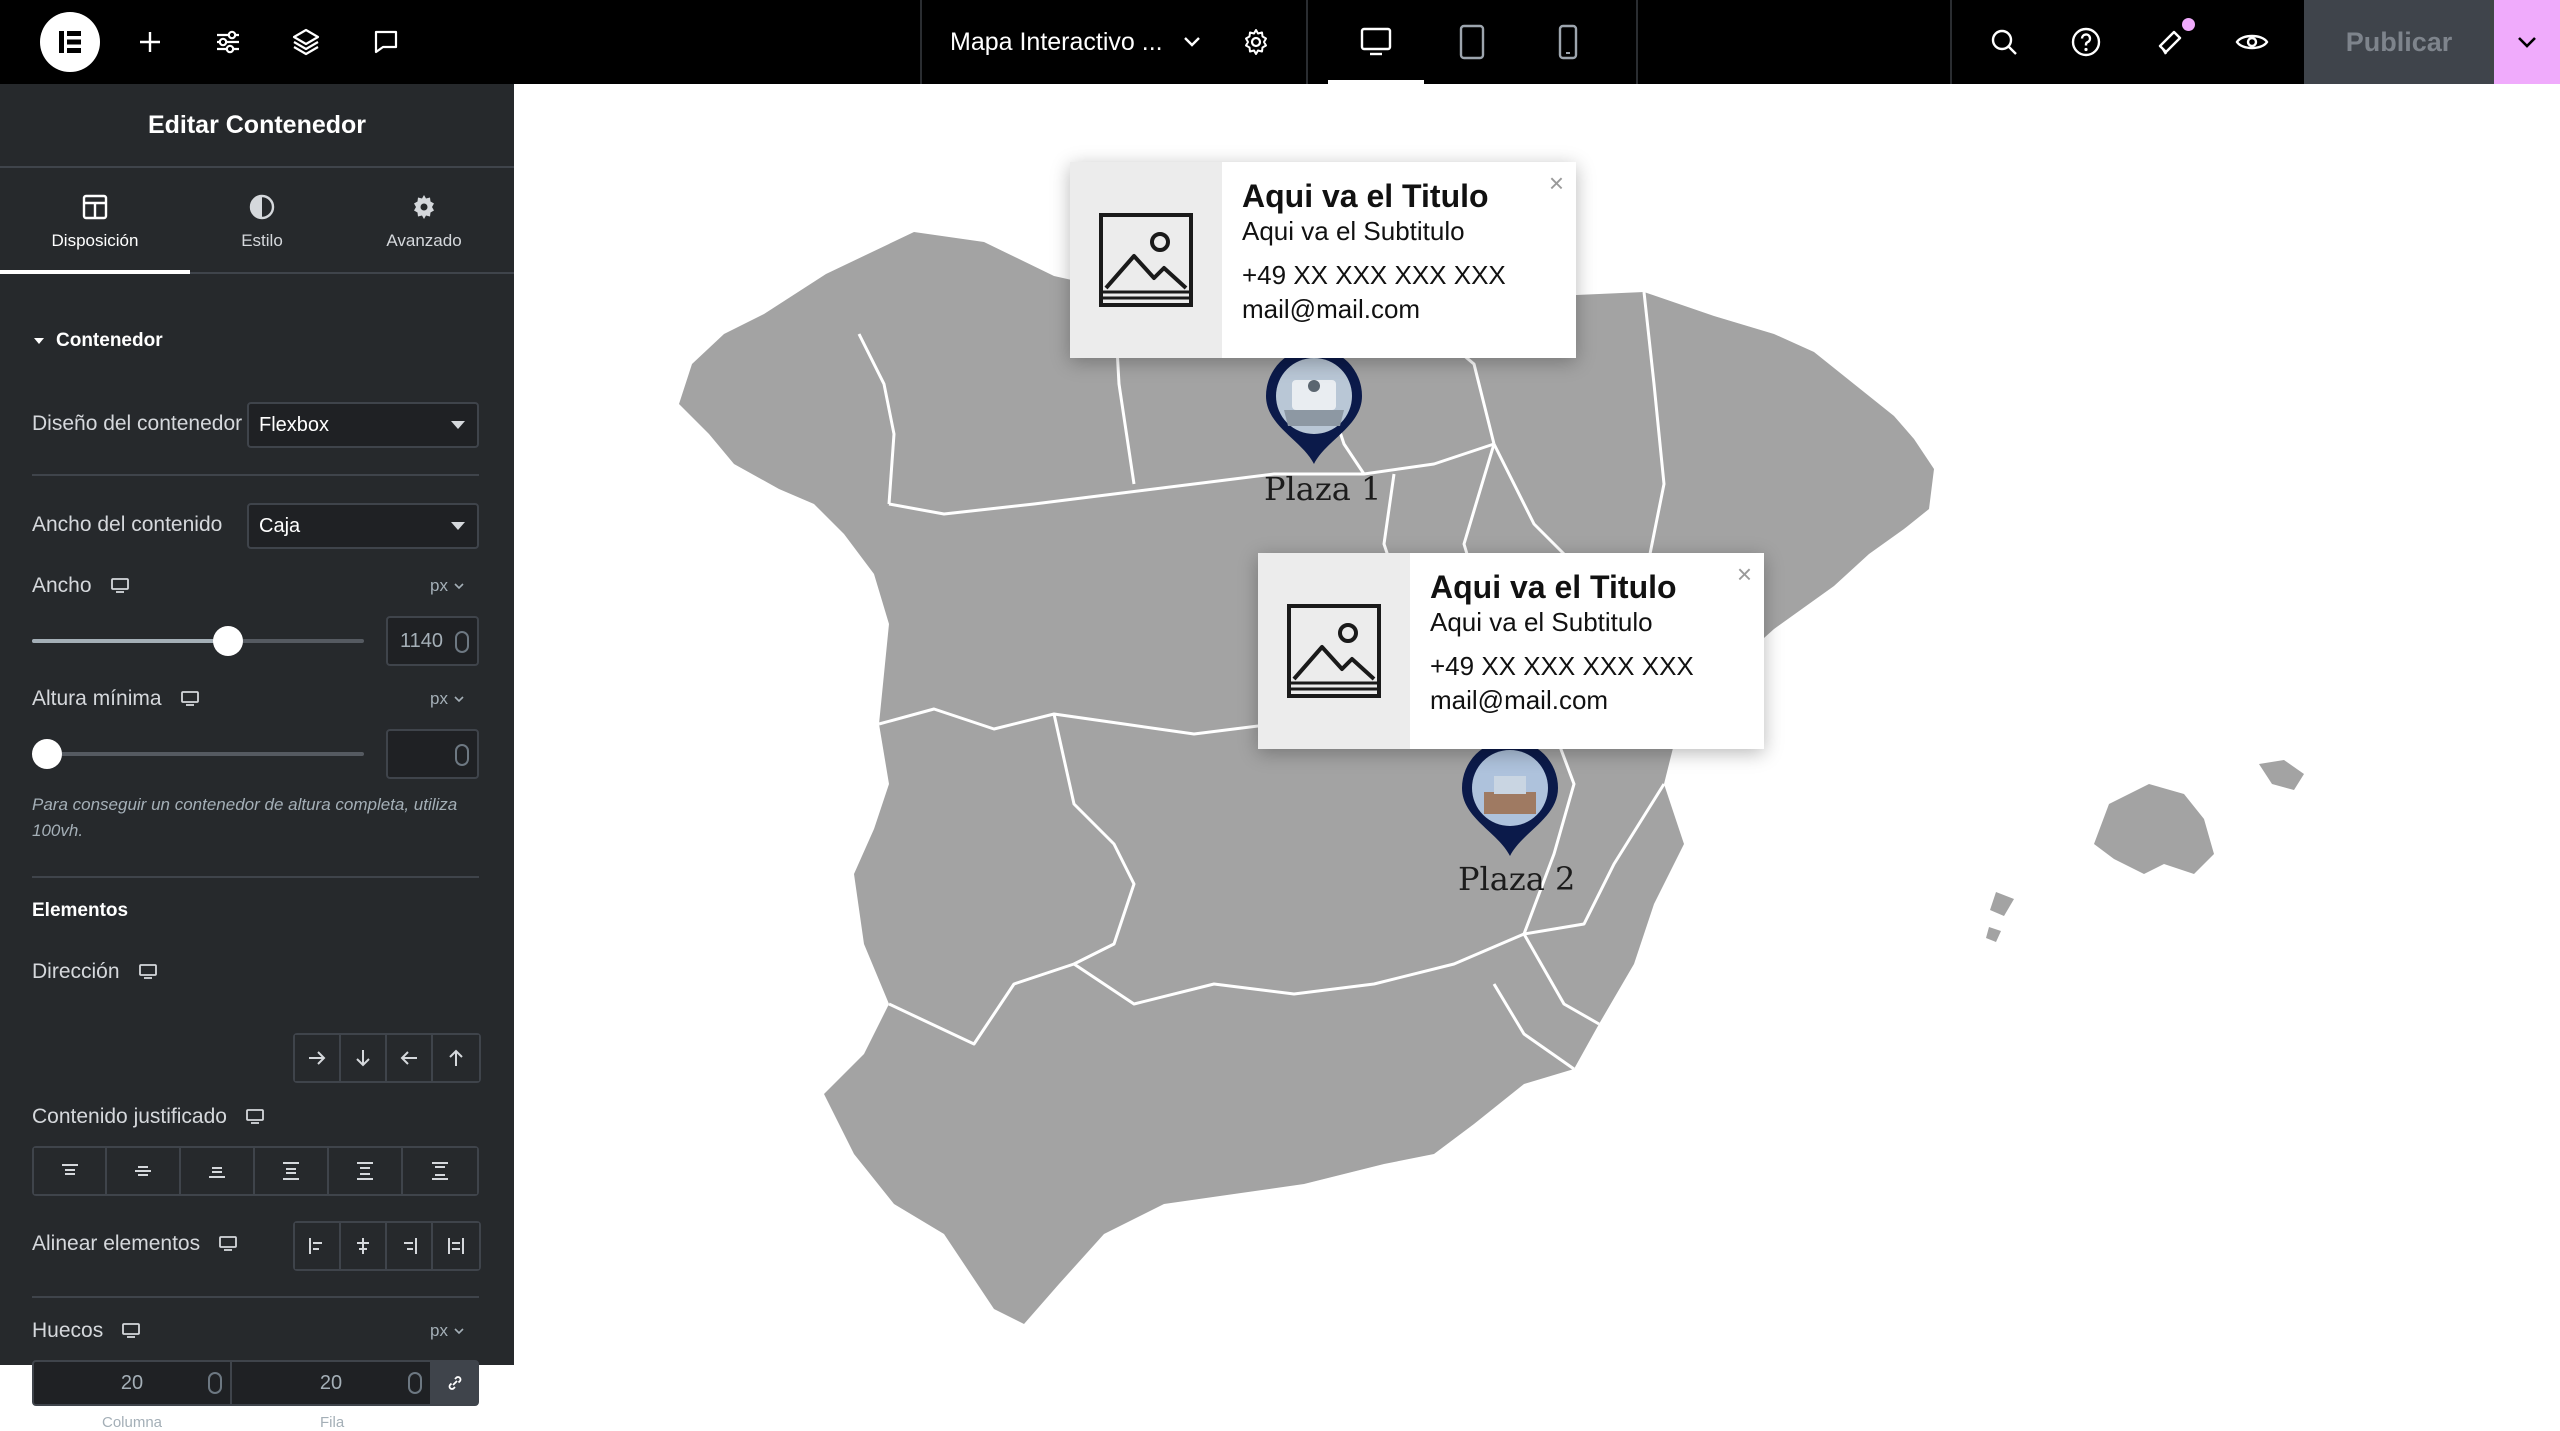 The width and height of the screenshot is (2560, 1431). I want to click on justify-center-button, so click(144, 1171).